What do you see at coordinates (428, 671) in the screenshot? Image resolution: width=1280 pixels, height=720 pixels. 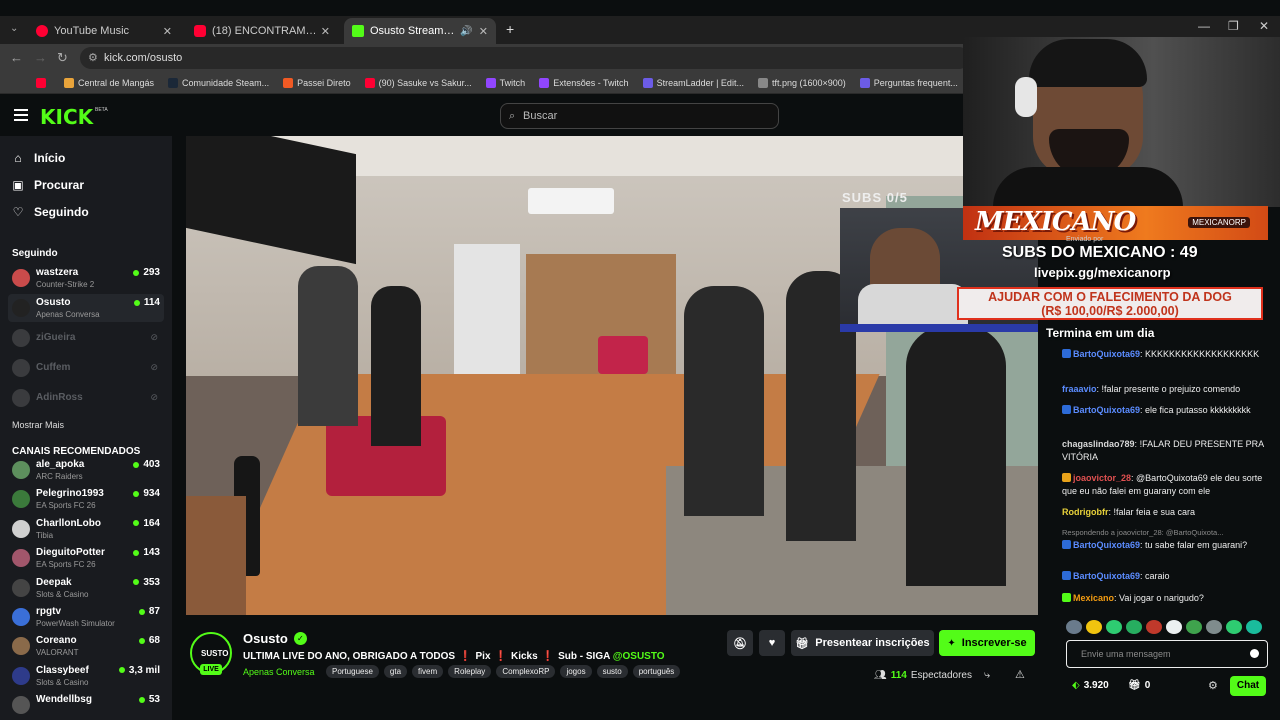 I see `stream-tag: fivem` at bounding box center [428, 671].